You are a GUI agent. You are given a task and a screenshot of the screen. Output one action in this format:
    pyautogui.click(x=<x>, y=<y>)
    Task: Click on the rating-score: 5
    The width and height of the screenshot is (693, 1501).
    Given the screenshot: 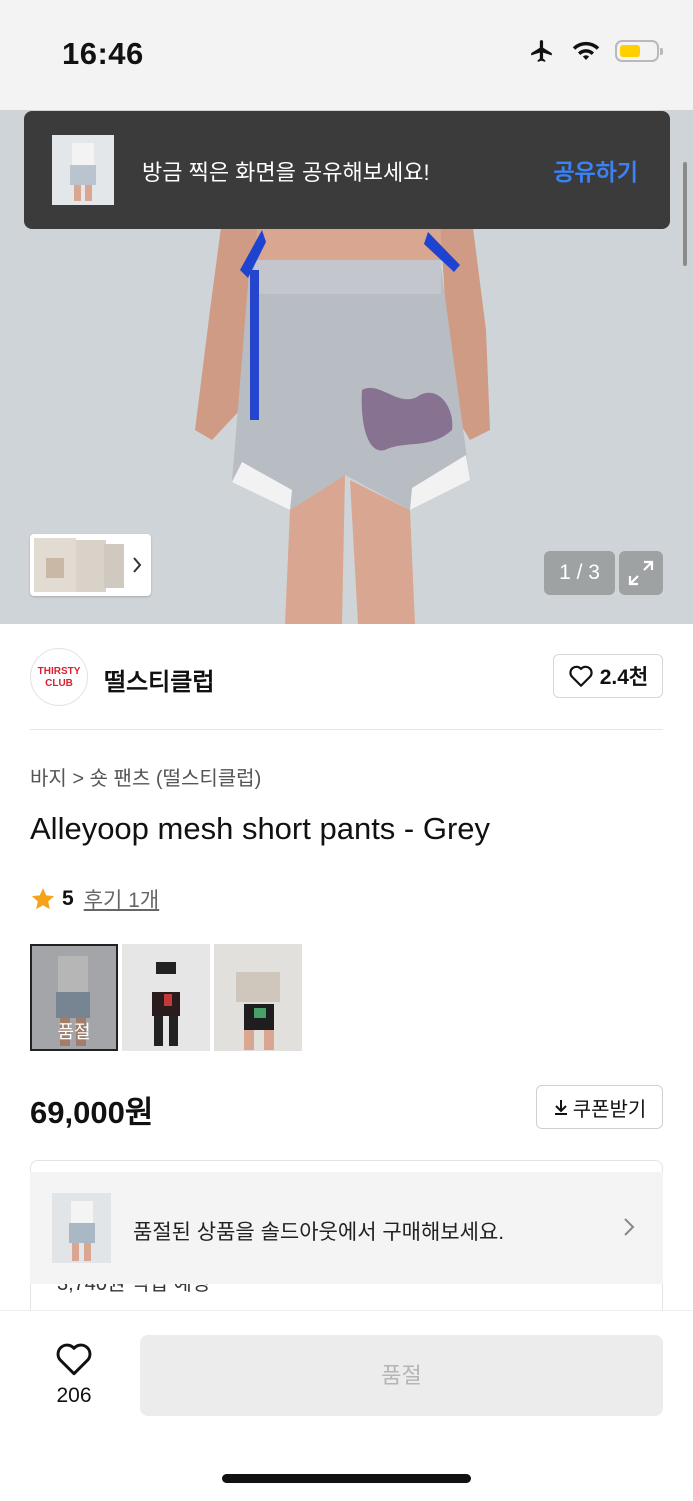 What is the action you would take?
    pyautogui.click(x=68, y=898)
    